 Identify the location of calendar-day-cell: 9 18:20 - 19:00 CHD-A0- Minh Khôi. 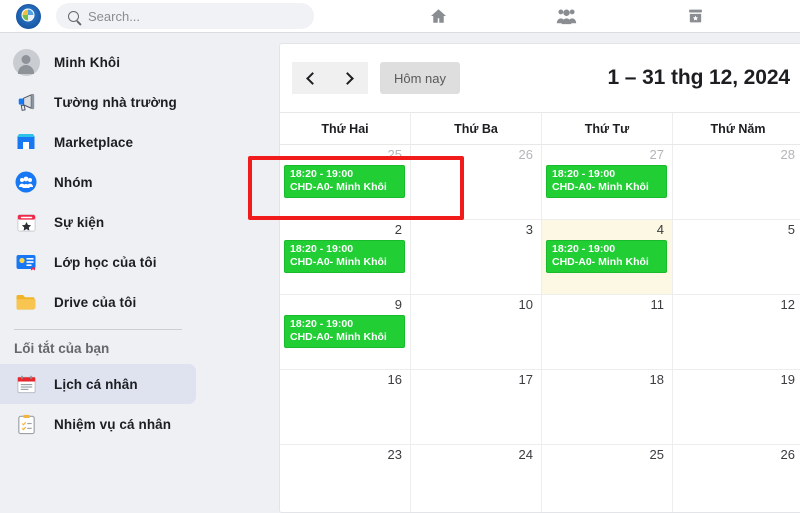
(345, 332).